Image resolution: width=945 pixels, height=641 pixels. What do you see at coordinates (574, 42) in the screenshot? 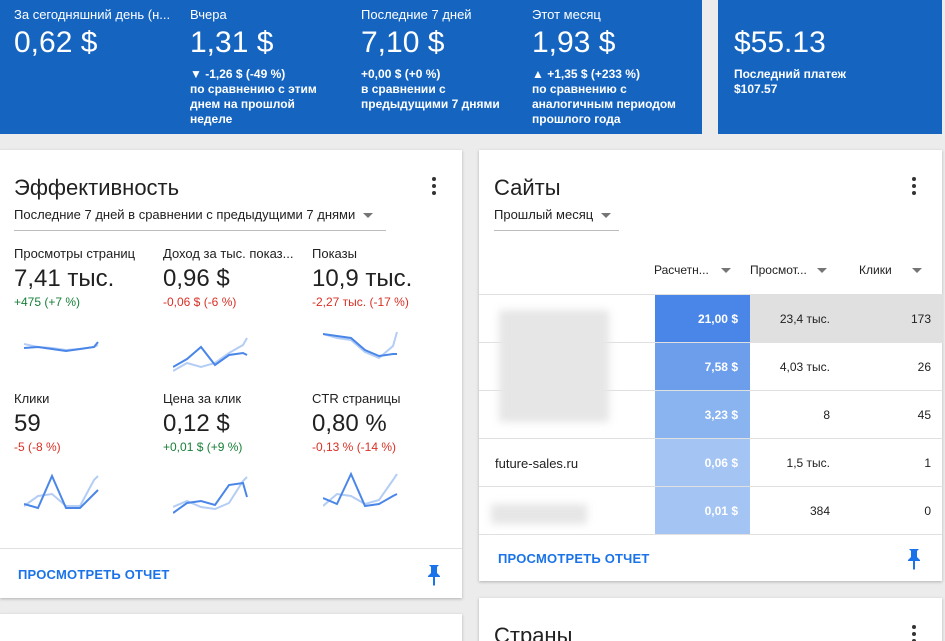
I see `stat-value: 1,93 $` at bounding box center [574, 42].